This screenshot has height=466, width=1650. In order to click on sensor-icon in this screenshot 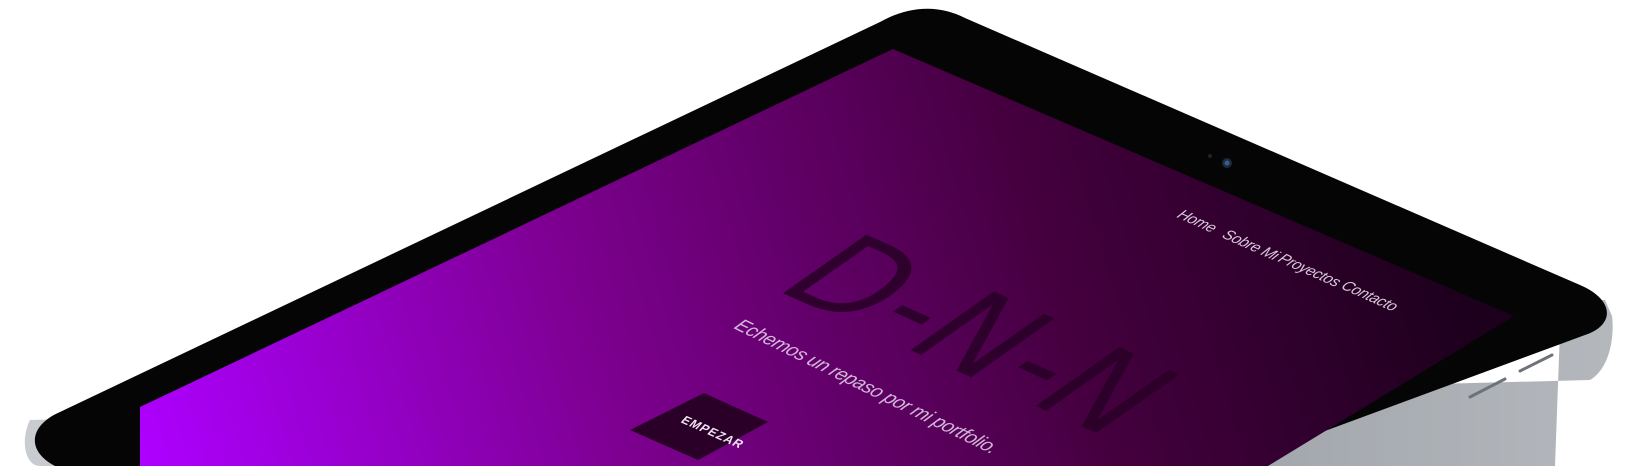, I will do `click(1210, 156)`.